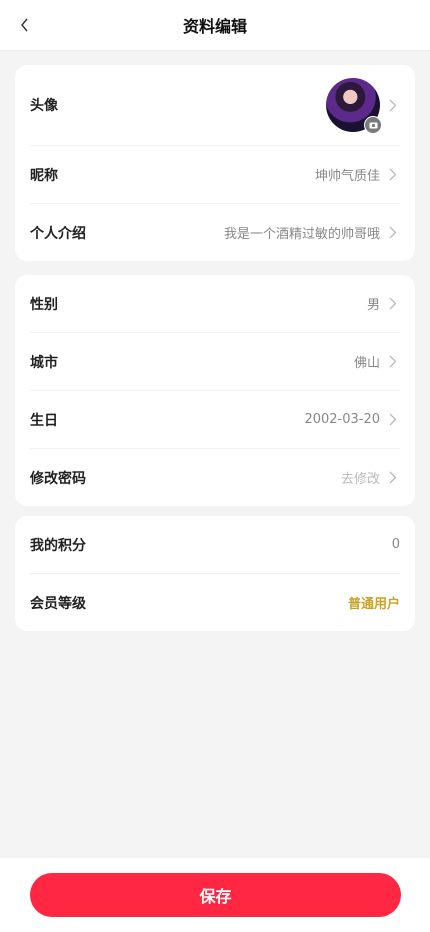 The height and width of the screenshot is (932, 430). What do you see at coordinates (215, 105) in the screenshot?
I see `avatar-row: 头像` at bounding box center [215, 105].